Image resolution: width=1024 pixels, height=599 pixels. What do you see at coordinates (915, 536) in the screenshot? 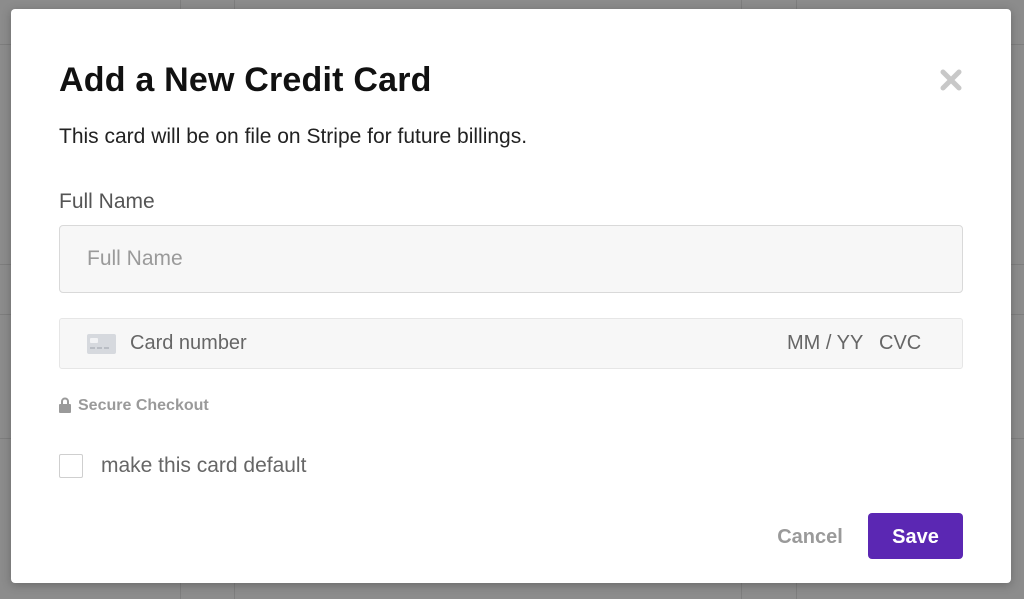
I see `save-button: Save` at bounding box center [915, 536].